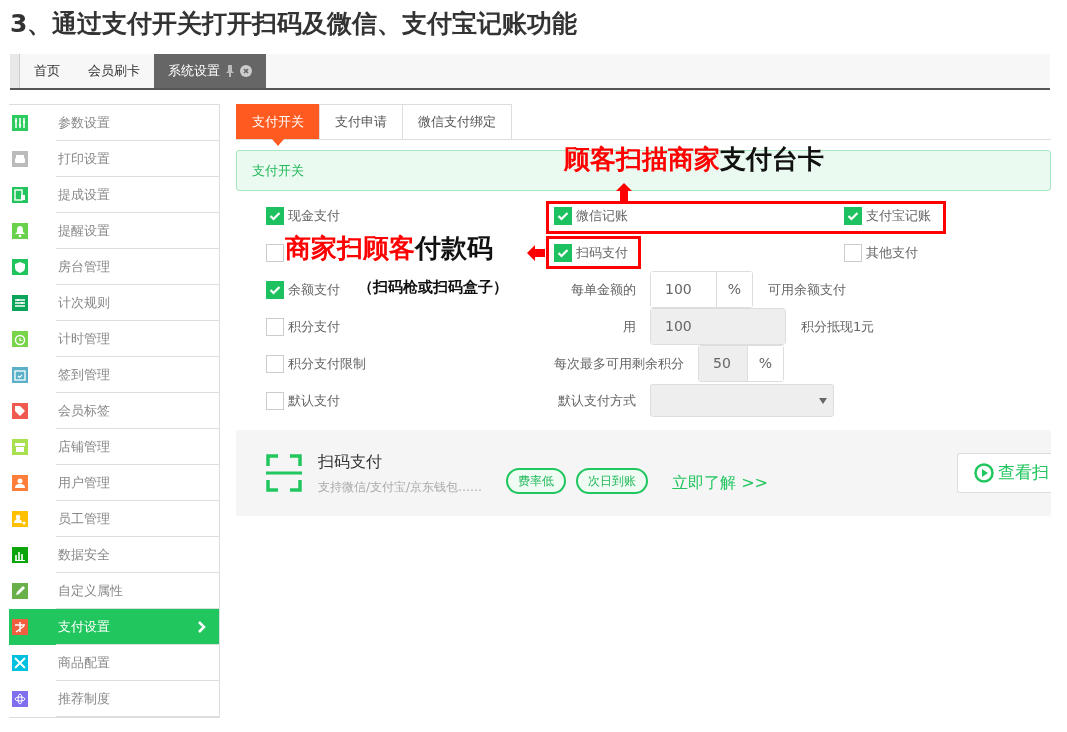 The width and height of the screenshot is (1067, 732). I want to click on nav-tab: 会员刷卡, so click(114, 71).